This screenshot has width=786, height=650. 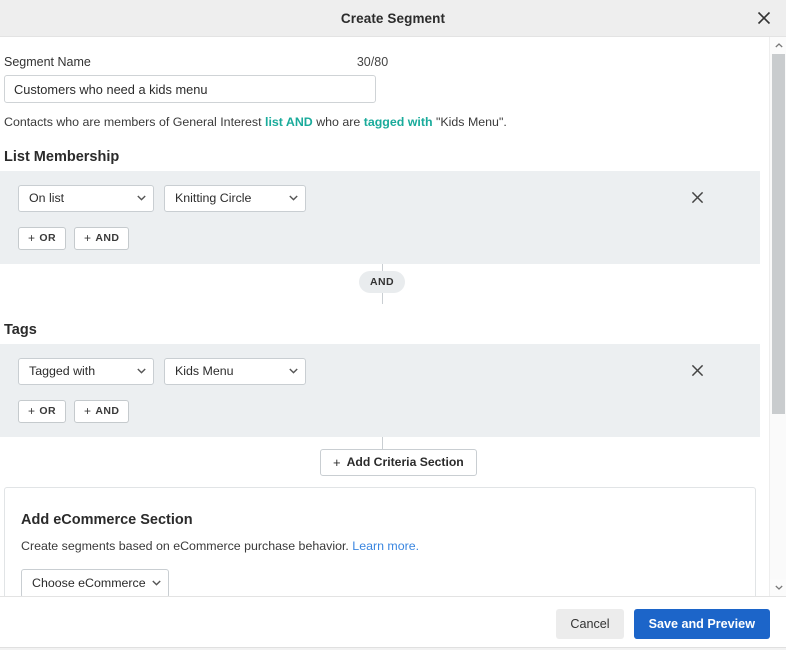 I want to click on tag-condition-select-wrap: Tagged with, so click(x=86, y=371).